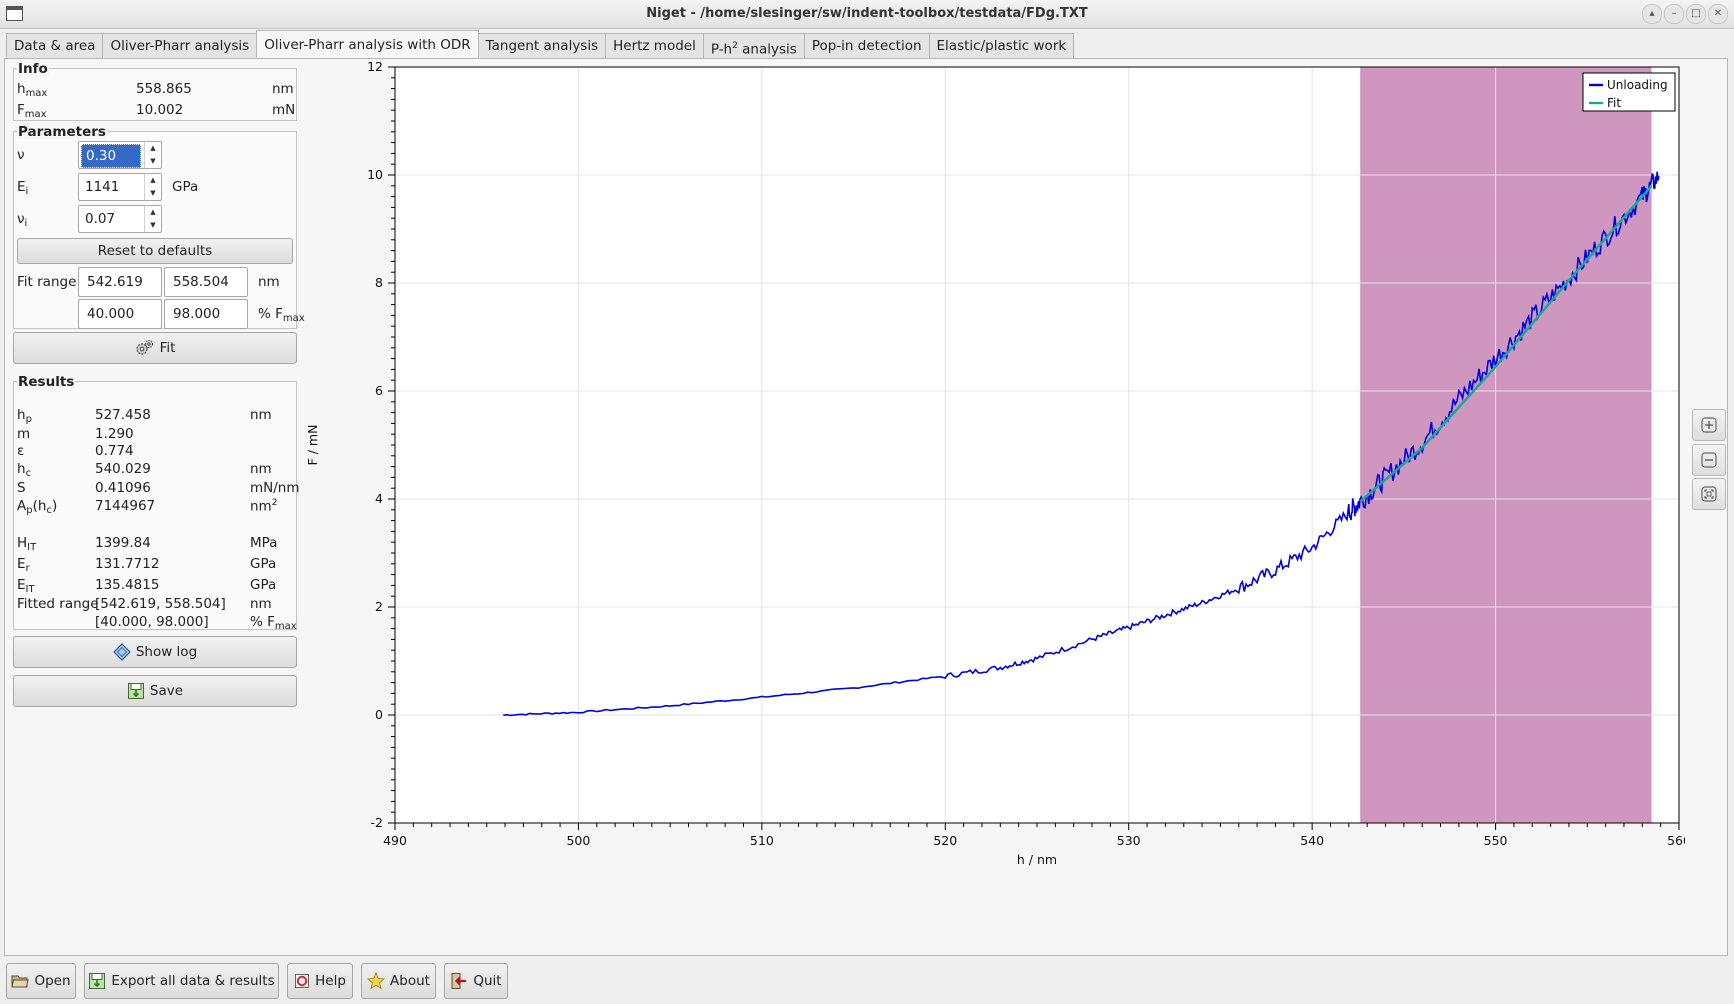 This screenshot has height=1004, width=1734. Describe the element at coordinates (1129, 840) in the screenshot. I see `x-tick-label: 530` at that location.